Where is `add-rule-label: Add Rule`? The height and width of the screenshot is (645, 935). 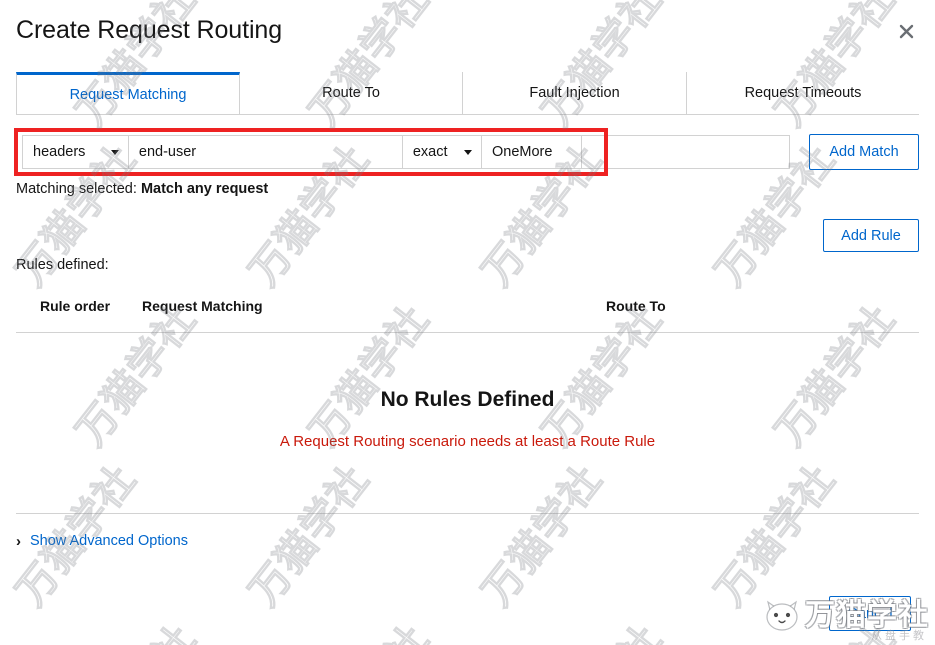
add-rule-label: Add Rule is located at coordinates (871, 235).